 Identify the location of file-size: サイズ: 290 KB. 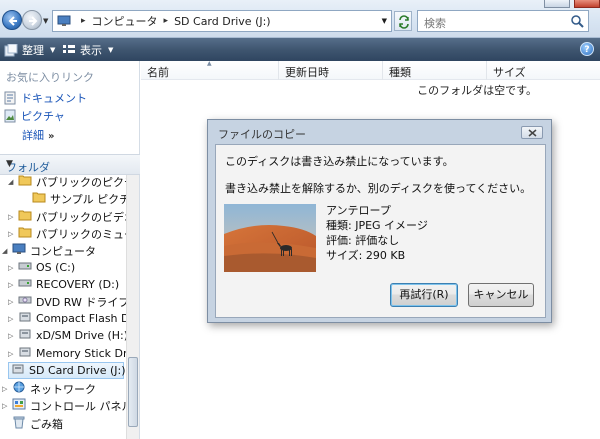
(366, 255).